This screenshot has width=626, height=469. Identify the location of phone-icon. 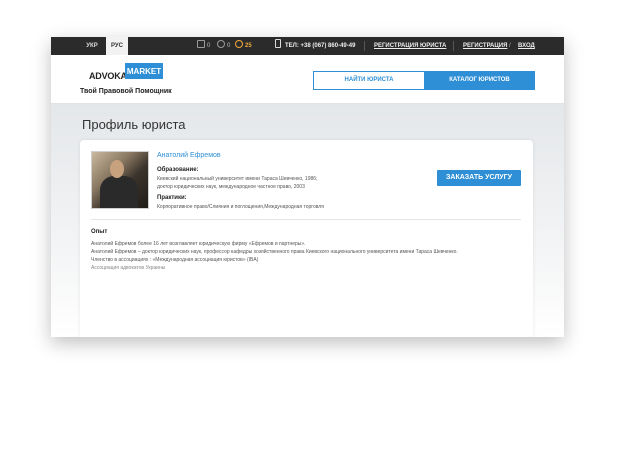
(278, 43).